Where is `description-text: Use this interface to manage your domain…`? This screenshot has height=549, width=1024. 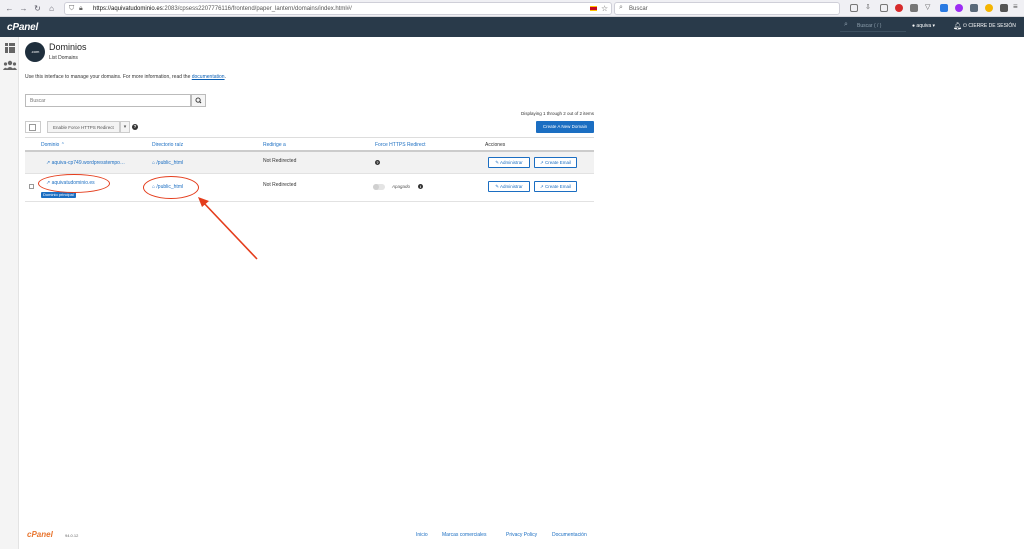
description-text: Use this interface to manage your domain… is located at coordinates (108, 77).